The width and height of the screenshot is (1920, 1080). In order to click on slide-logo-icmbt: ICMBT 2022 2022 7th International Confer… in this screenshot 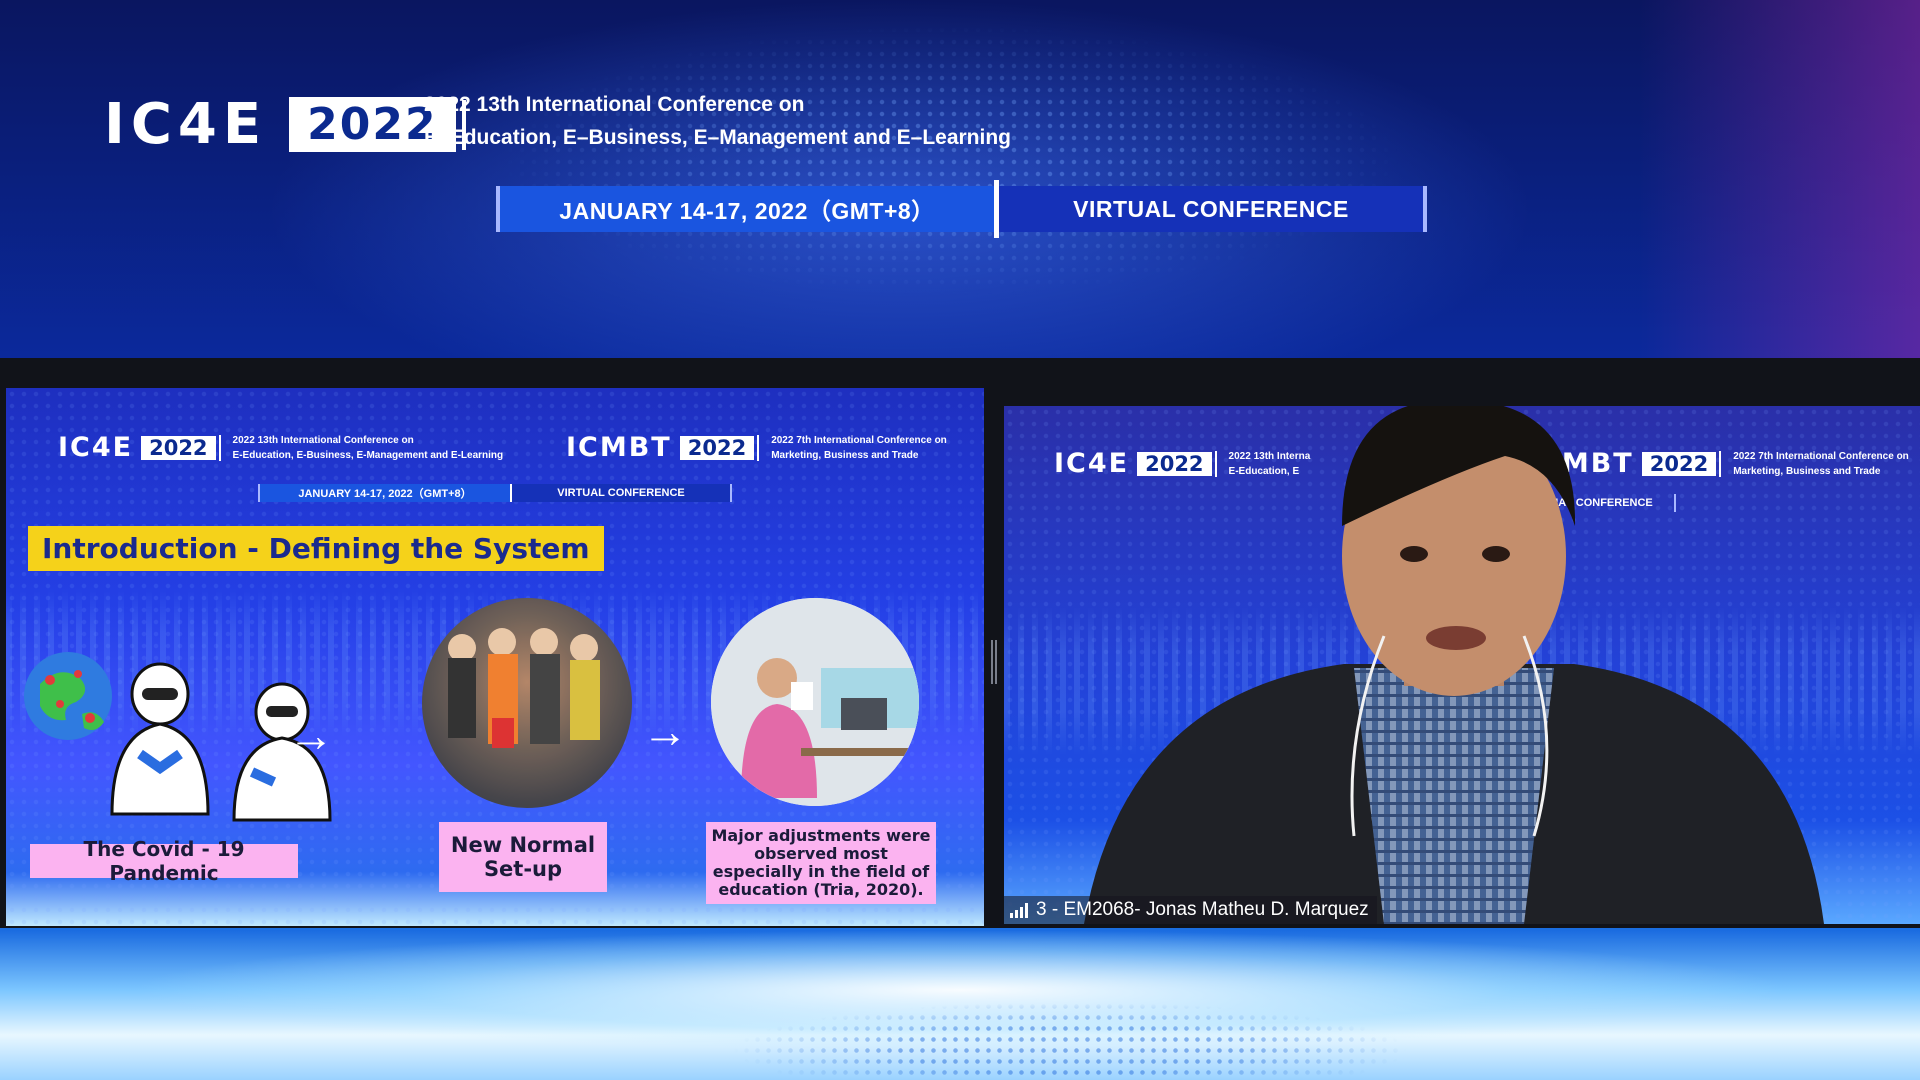, I will do `click(756, 447)`.